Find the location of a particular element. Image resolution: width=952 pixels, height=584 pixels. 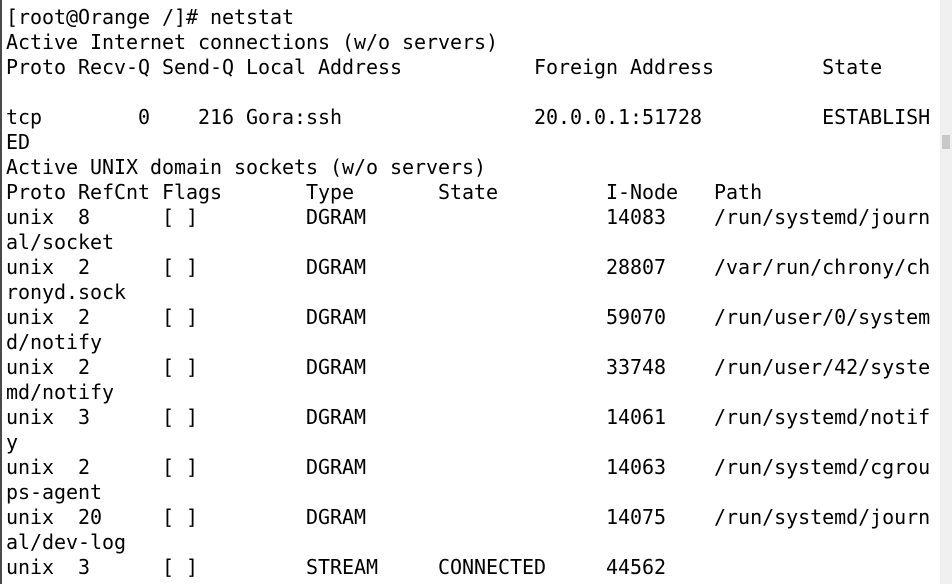

scrollbar-thumb is located at coordinates (946, 142).